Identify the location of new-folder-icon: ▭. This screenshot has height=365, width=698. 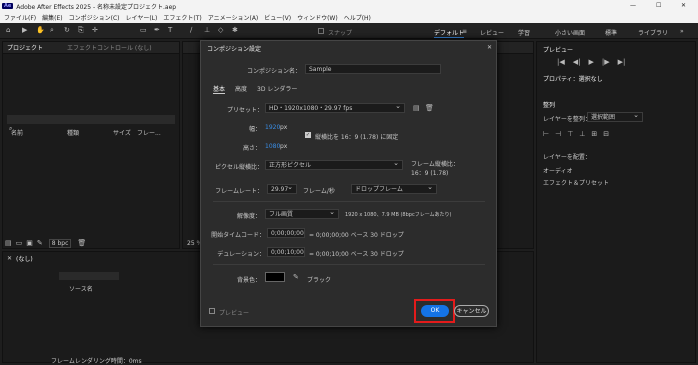
(19, 243).